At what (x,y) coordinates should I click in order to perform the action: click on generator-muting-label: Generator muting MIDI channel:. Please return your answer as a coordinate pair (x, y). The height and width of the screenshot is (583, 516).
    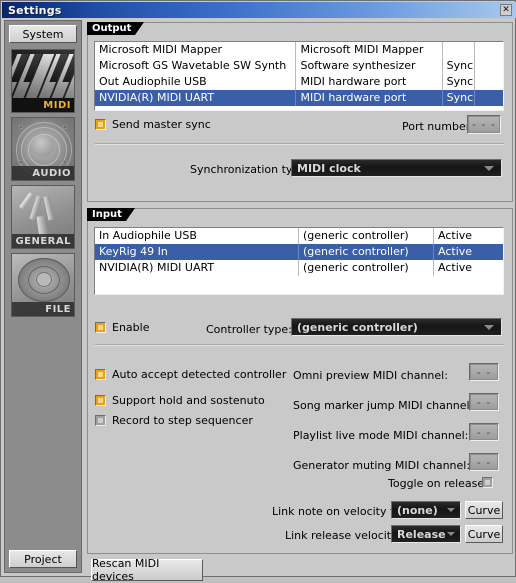
    Looking at the image, I should click on (382, 465).